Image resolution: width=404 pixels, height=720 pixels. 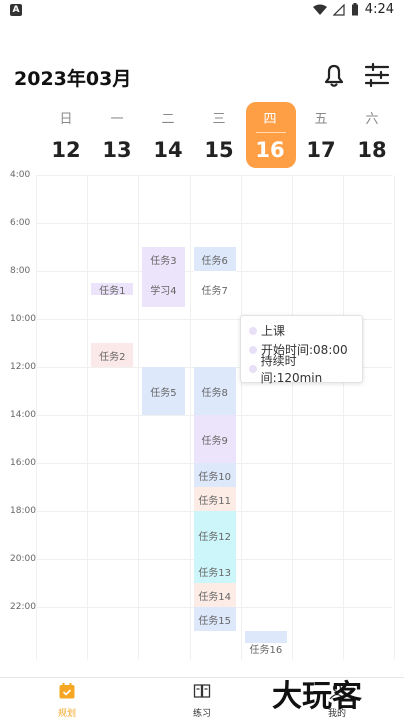 I want to click on time-label: 4:00, so click(x=20, y=175).